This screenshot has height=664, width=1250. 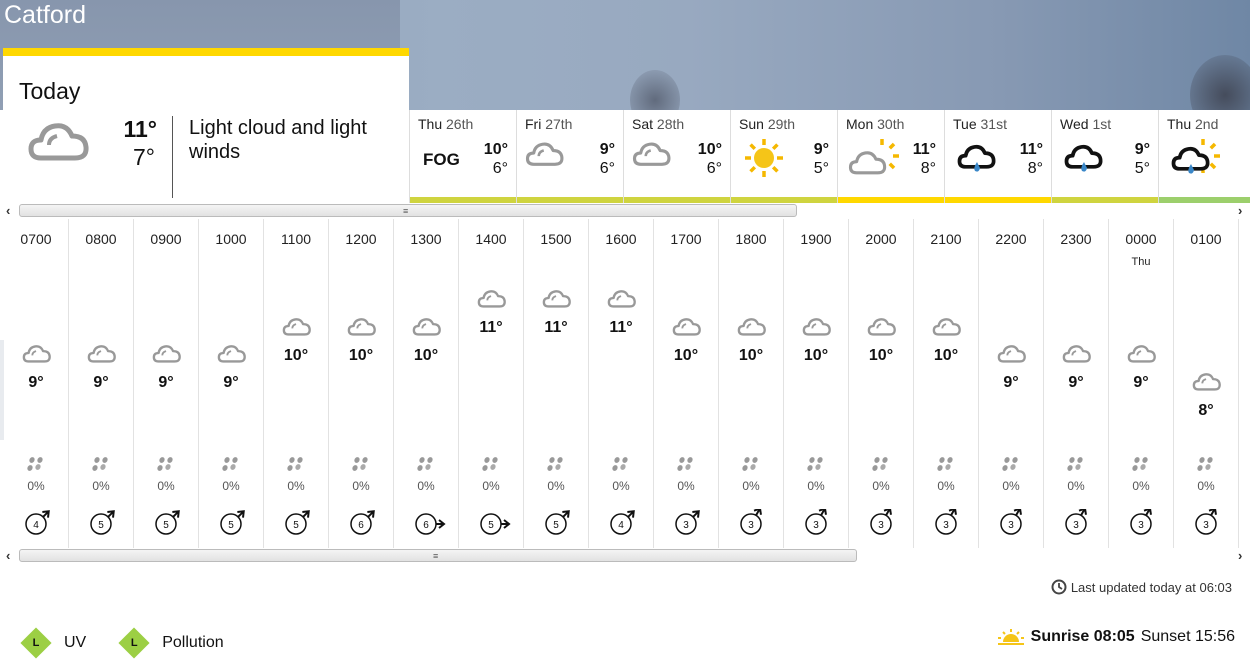 I want to click on hour-column: 1400 11° 0% 5, so click(x=491, y=384).